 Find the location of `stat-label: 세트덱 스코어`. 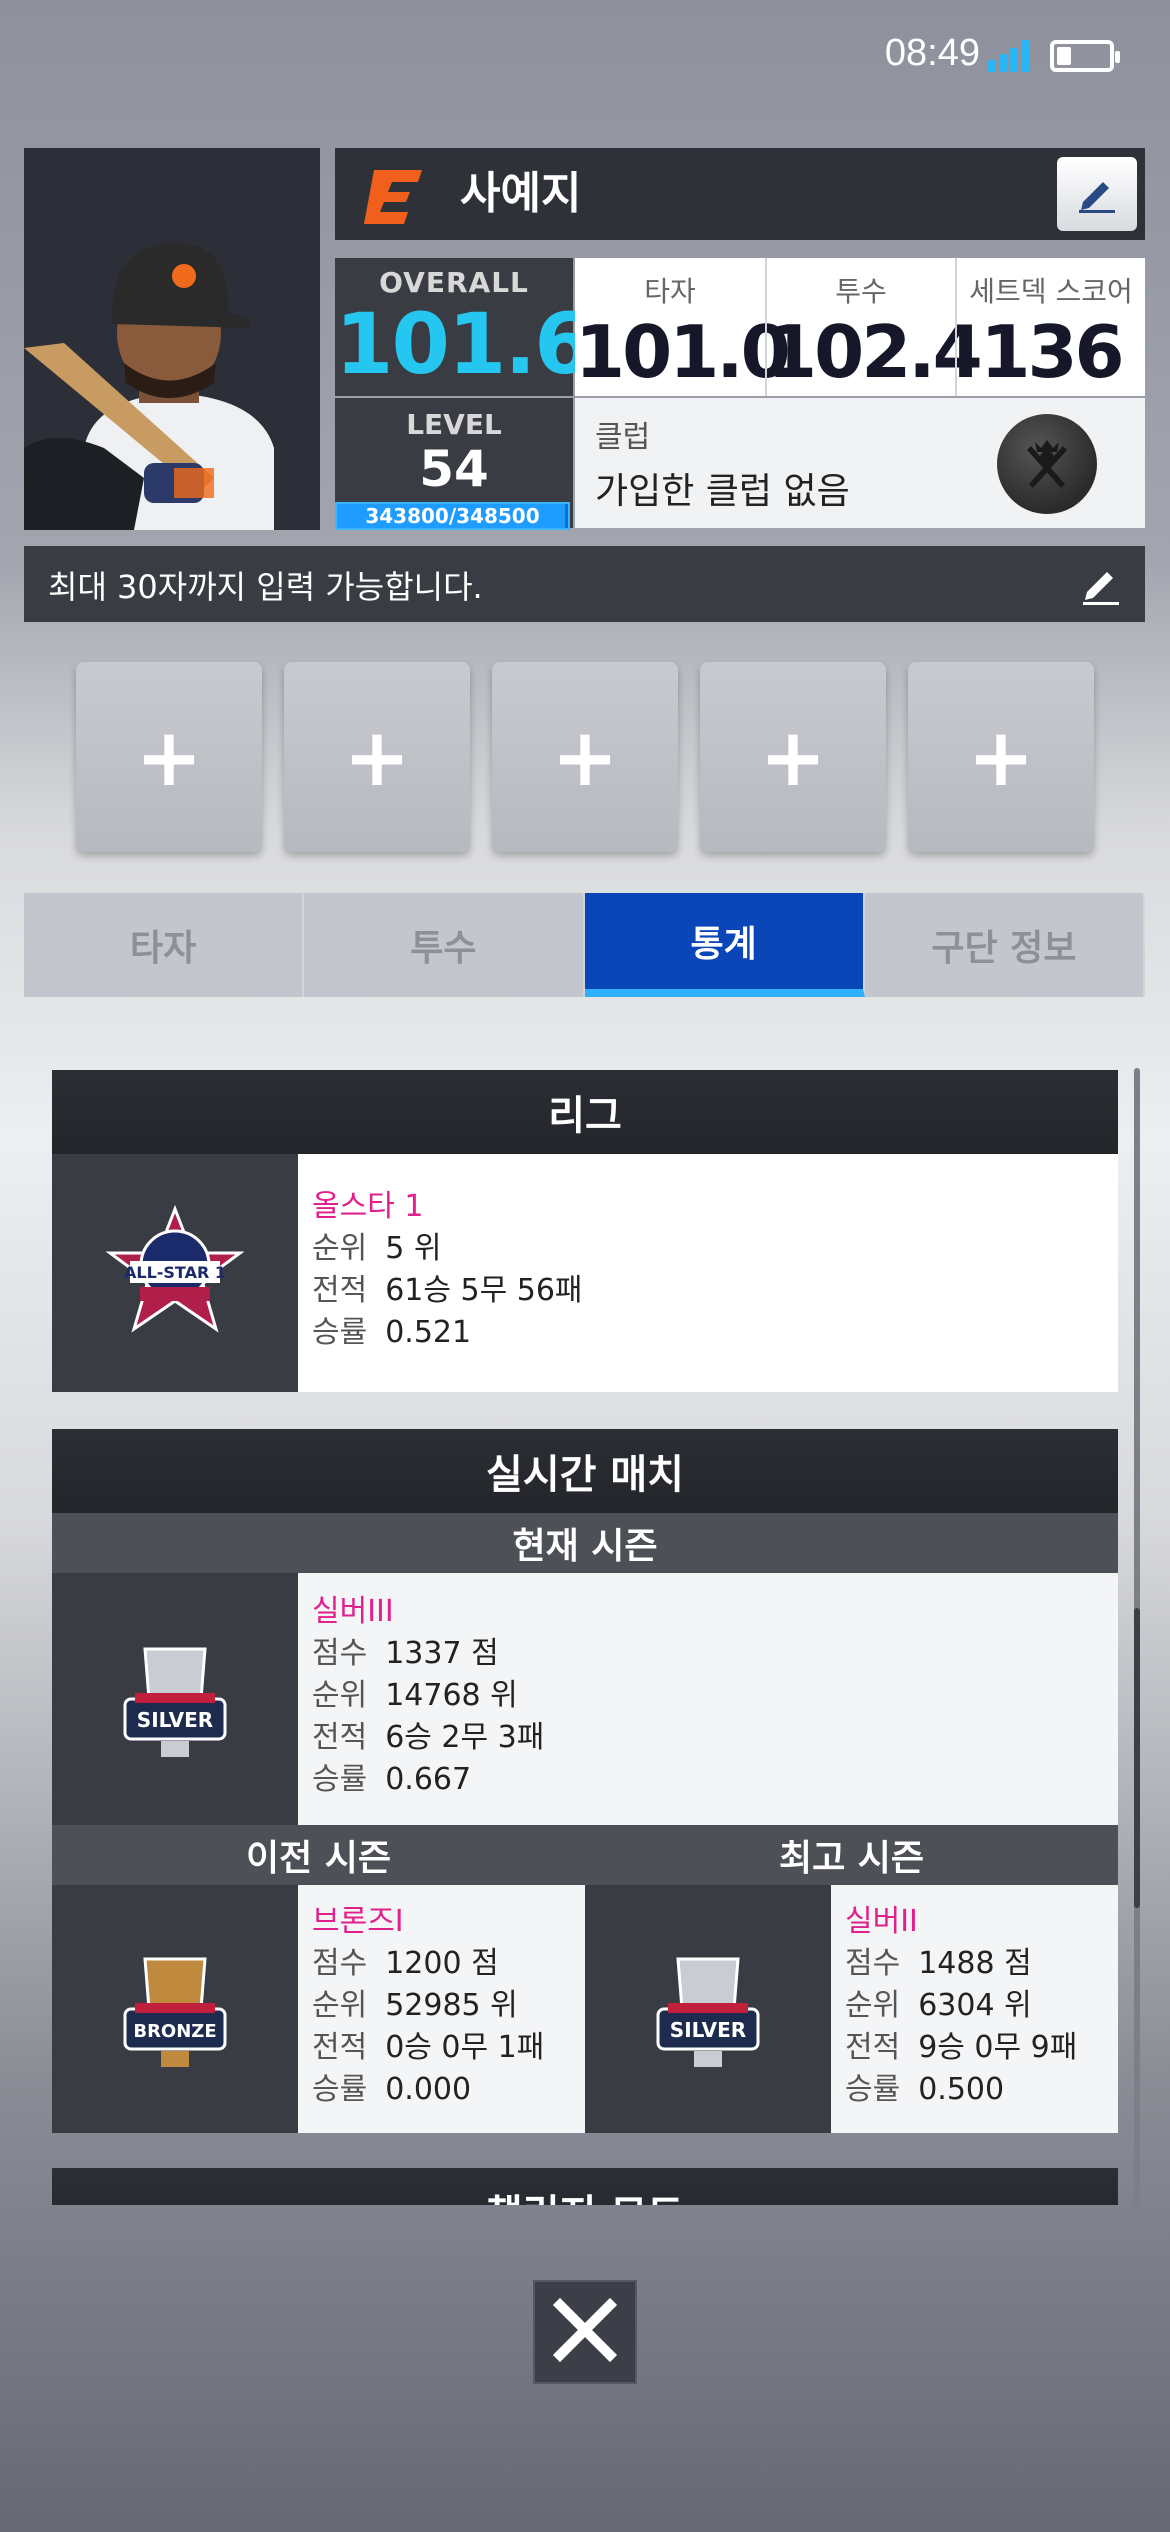

stat-label: 세트덱 스코어 is located at coordinates (1051, 291).